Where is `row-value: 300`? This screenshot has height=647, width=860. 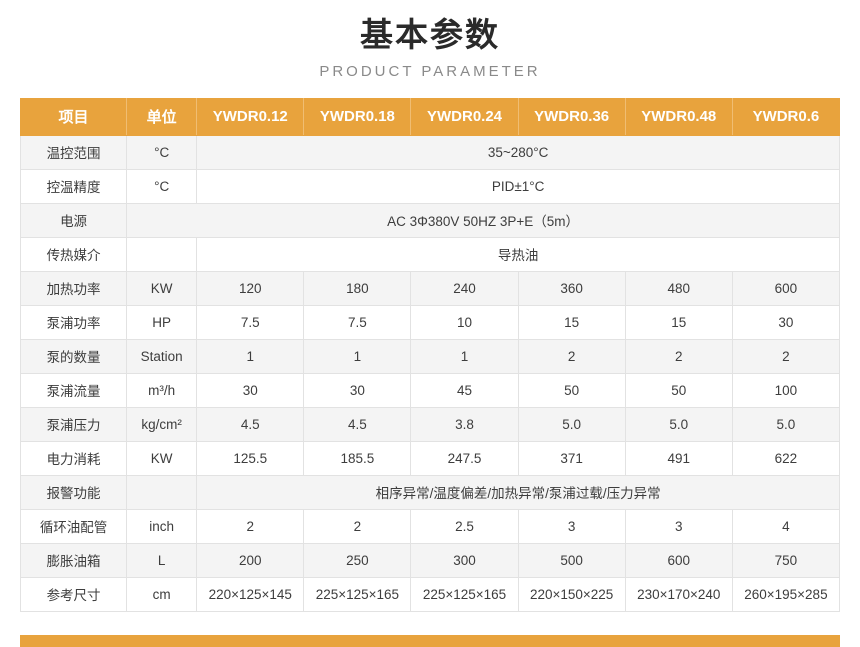
row-value: 300 is located at coordinates (464, 560).